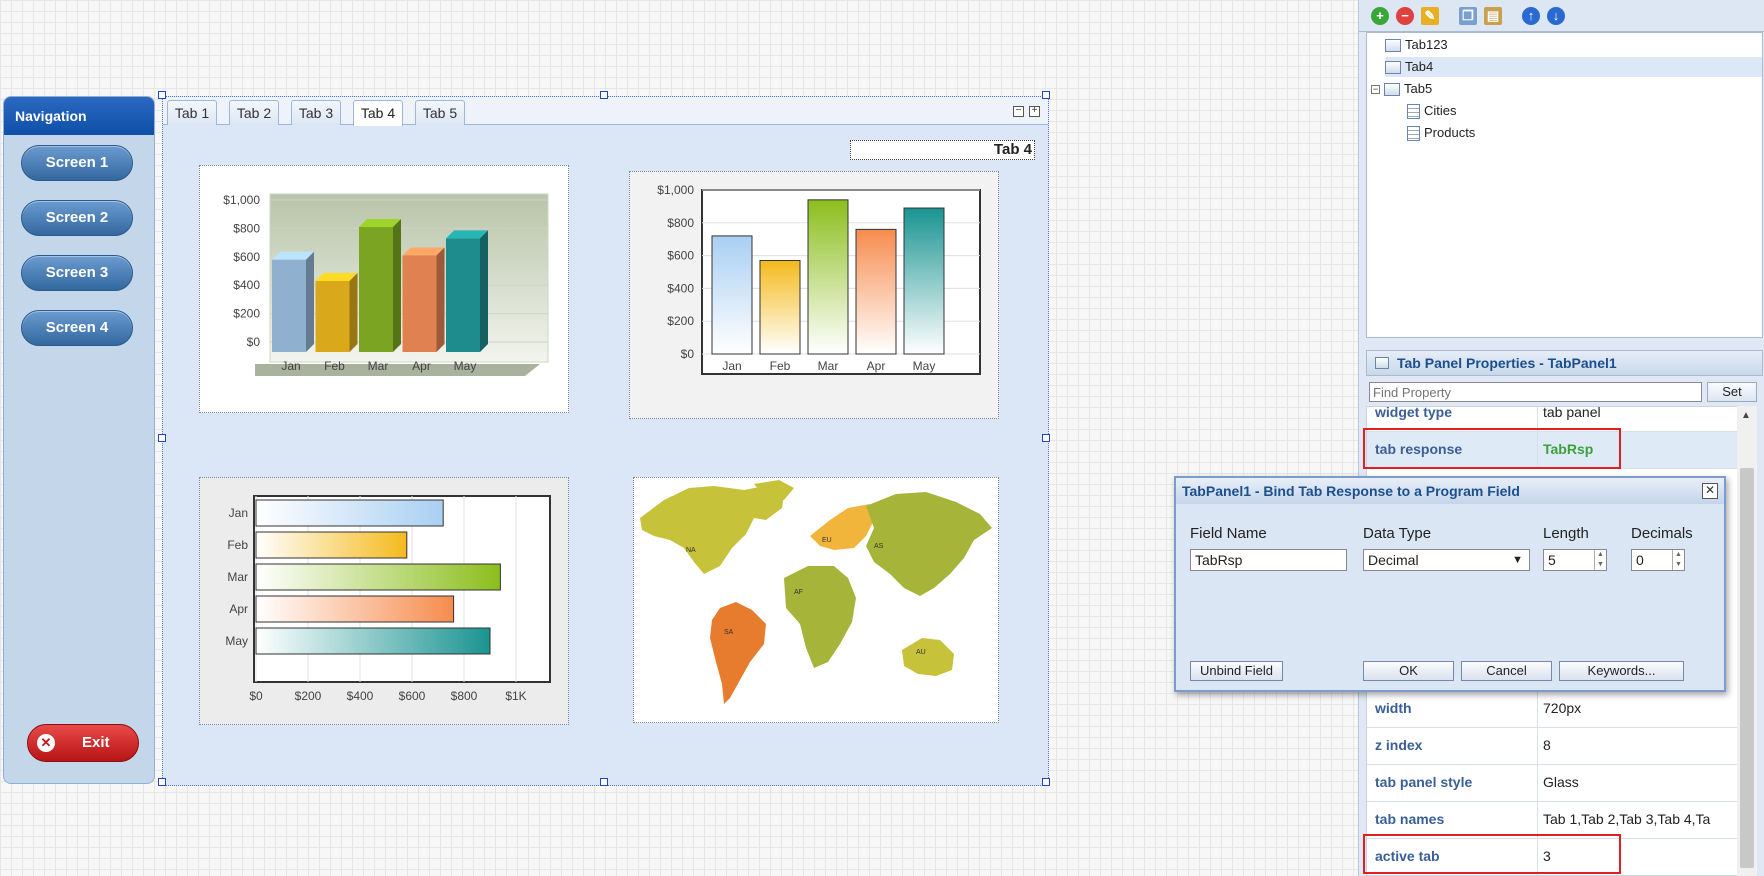  Describe the element at coordinates (1747, 668) in the screenshot. I see `scrollbar-thumb` at that location.